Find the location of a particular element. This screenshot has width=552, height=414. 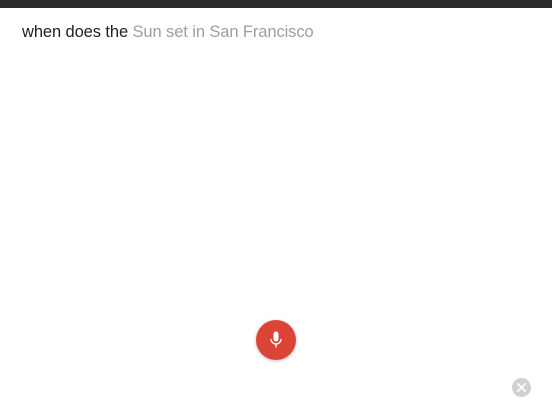

microphone-button is located at coordinates (276, 340).